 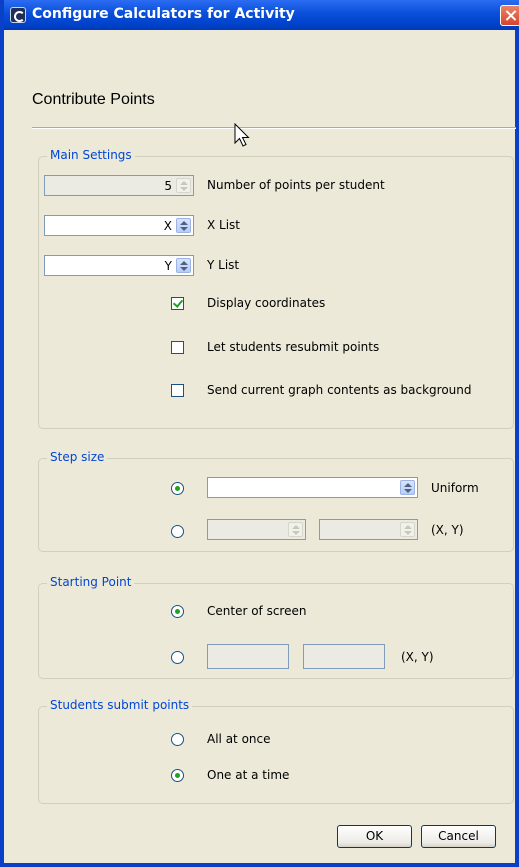 What do you see at coordinates (447, 530) in the screenshot?
I see `step-xy-label: (X, Y)` at bounding box center [447, 530].